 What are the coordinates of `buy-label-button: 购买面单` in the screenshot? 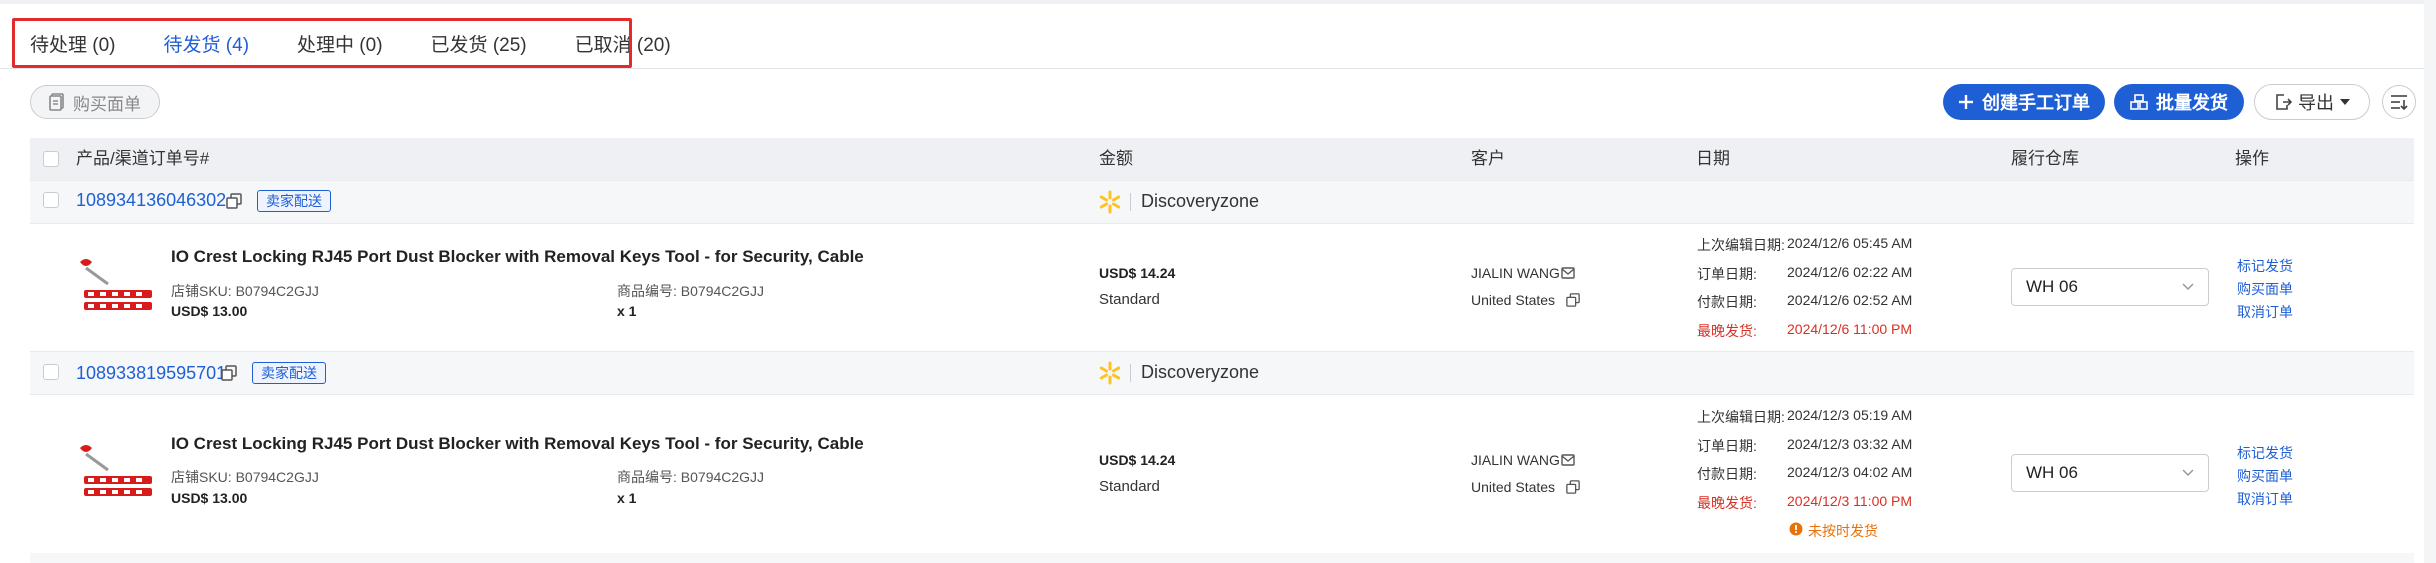 It's located at (95, 102).